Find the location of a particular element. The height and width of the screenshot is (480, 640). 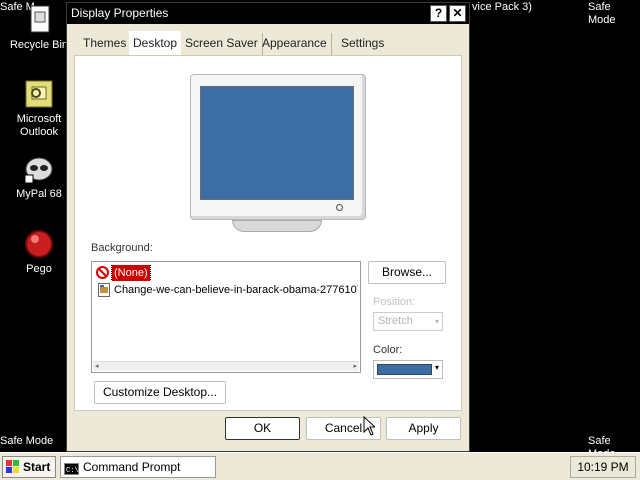

help-button: ? is located at coordinates (438, 13).